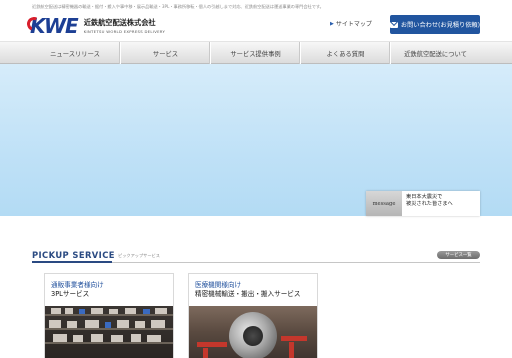 The height and width of the screenshot is (358, 512). Describe the element at coordinates (253, 332) in the screenshot. I see `medical-equipment-image` at that location.